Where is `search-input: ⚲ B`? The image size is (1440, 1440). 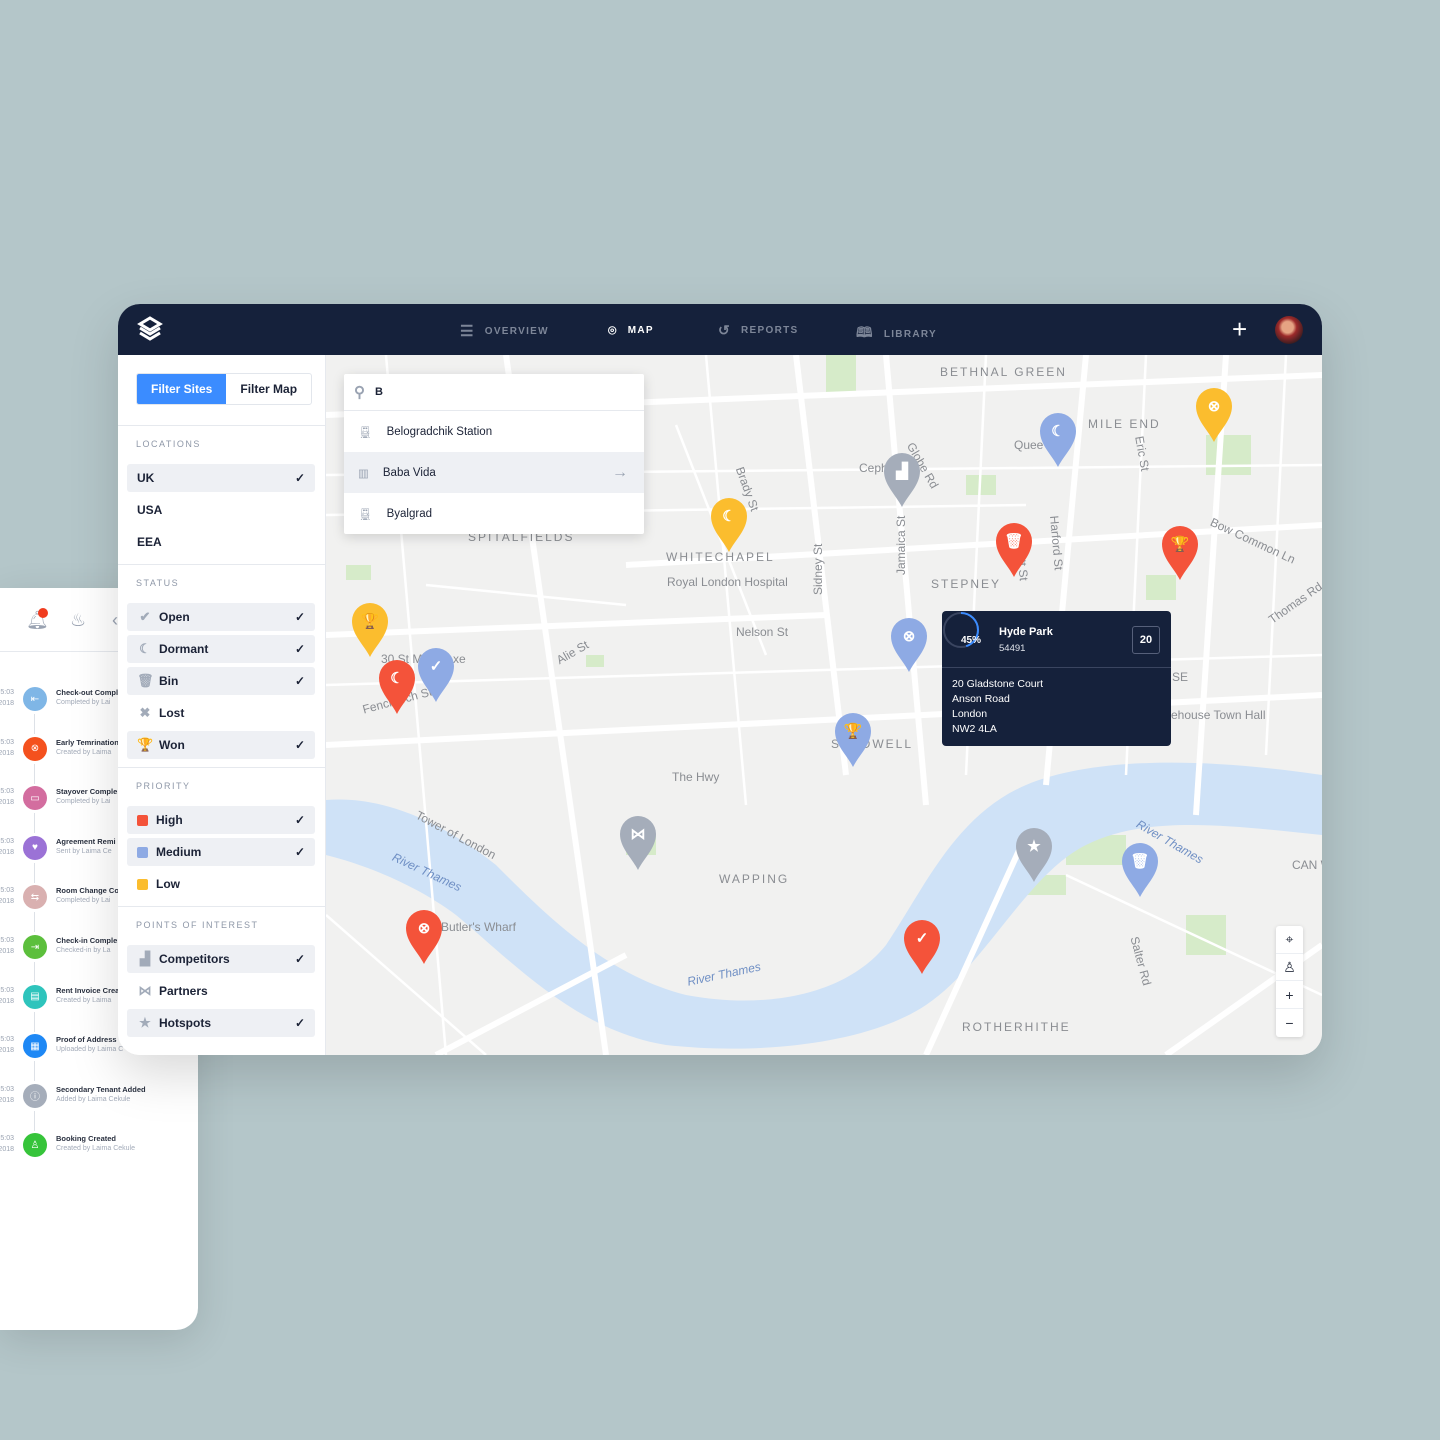 search-input: ⚲ B is located at coordinates (494, 392).